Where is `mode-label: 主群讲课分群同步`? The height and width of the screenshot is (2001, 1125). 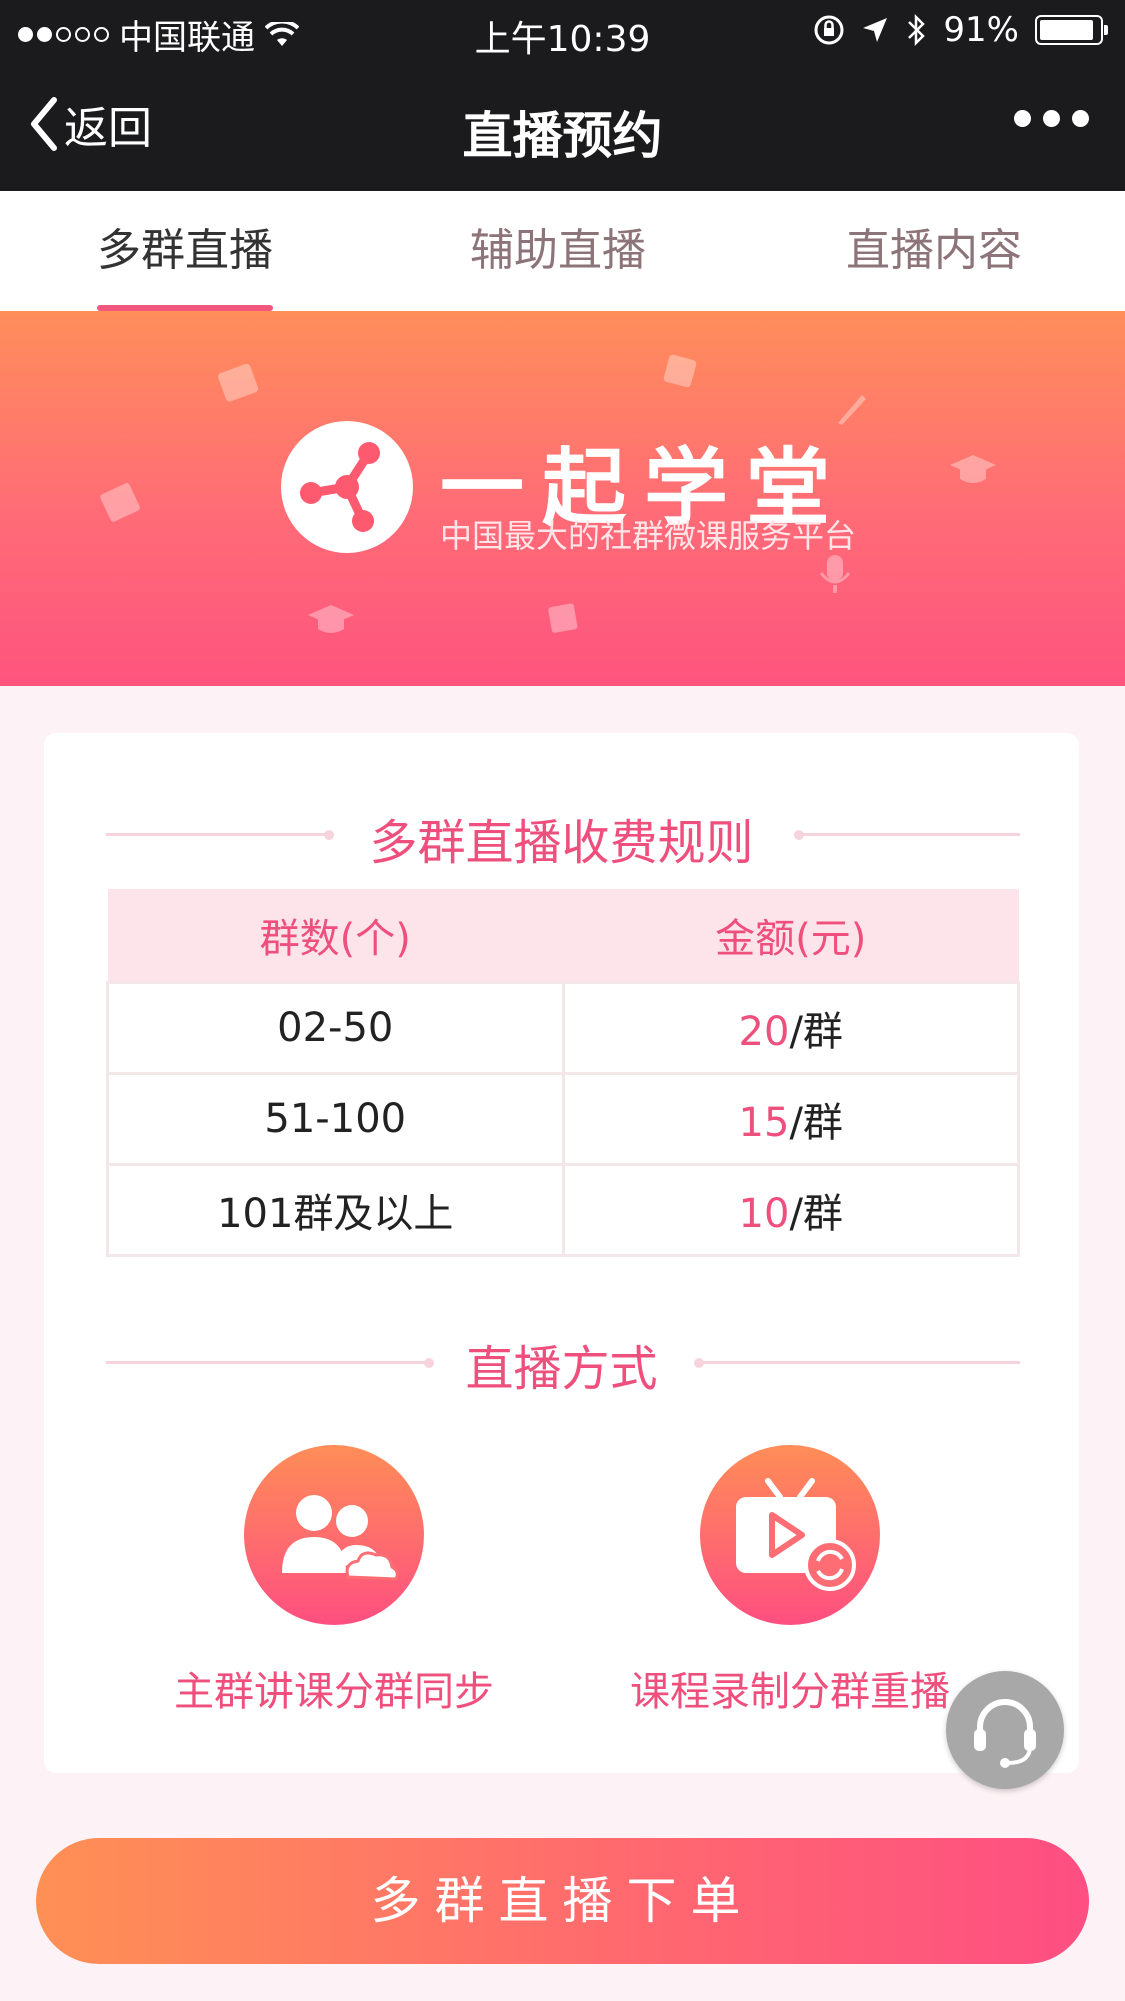
mode-label: 主群讲课分群同步 is located at coordinates (334, 1692).